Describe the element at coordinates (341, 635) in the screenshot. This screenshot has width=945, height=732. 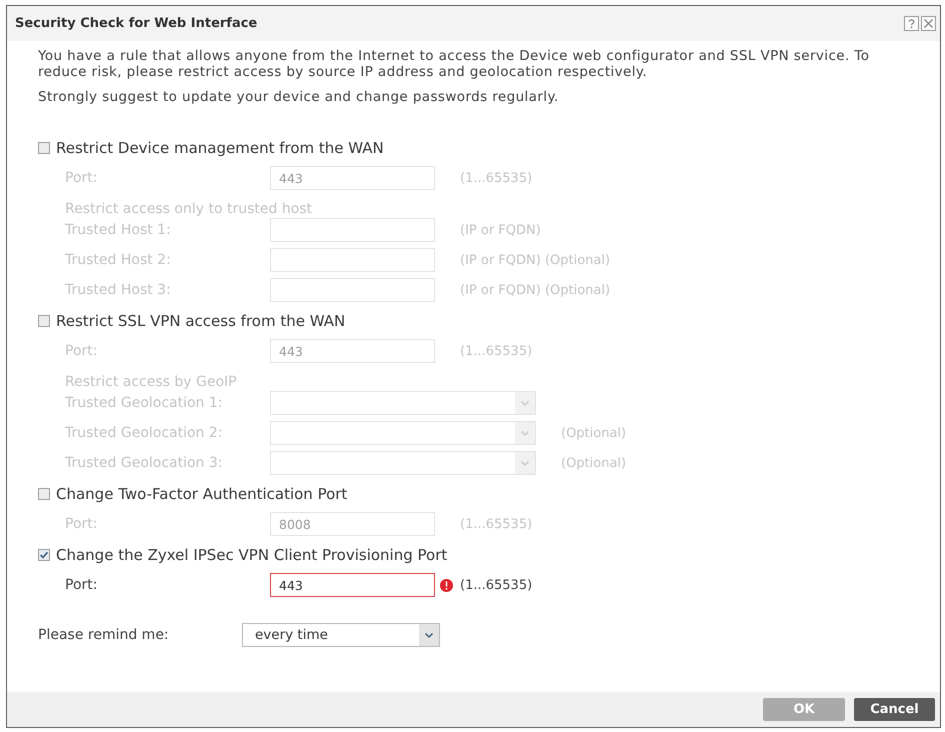
I see `dropdown: every time` at that location.